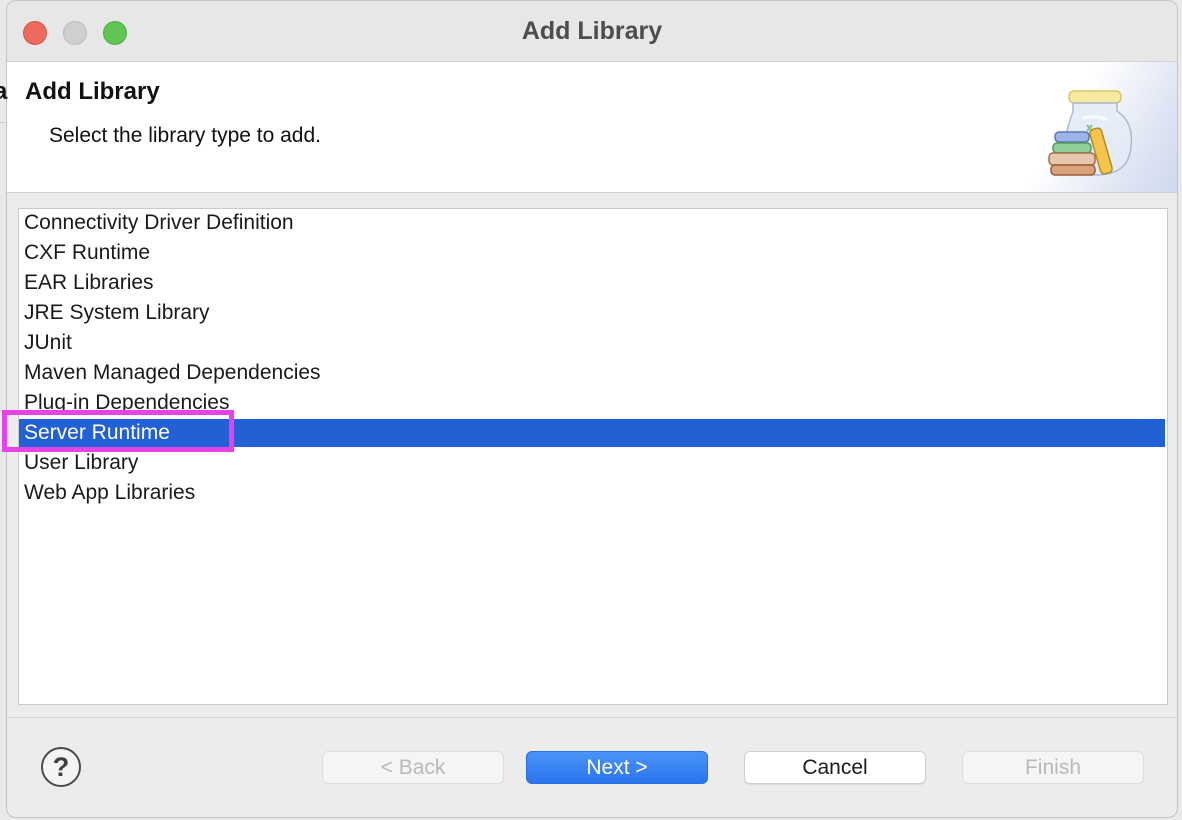 The width and height of the screenshot is (1182, 820). What do you see at coordinates (592, 313) in the screenshot?
I see `list-item-jre-system-library: JRE System Library` at bounding box center [592, 313].